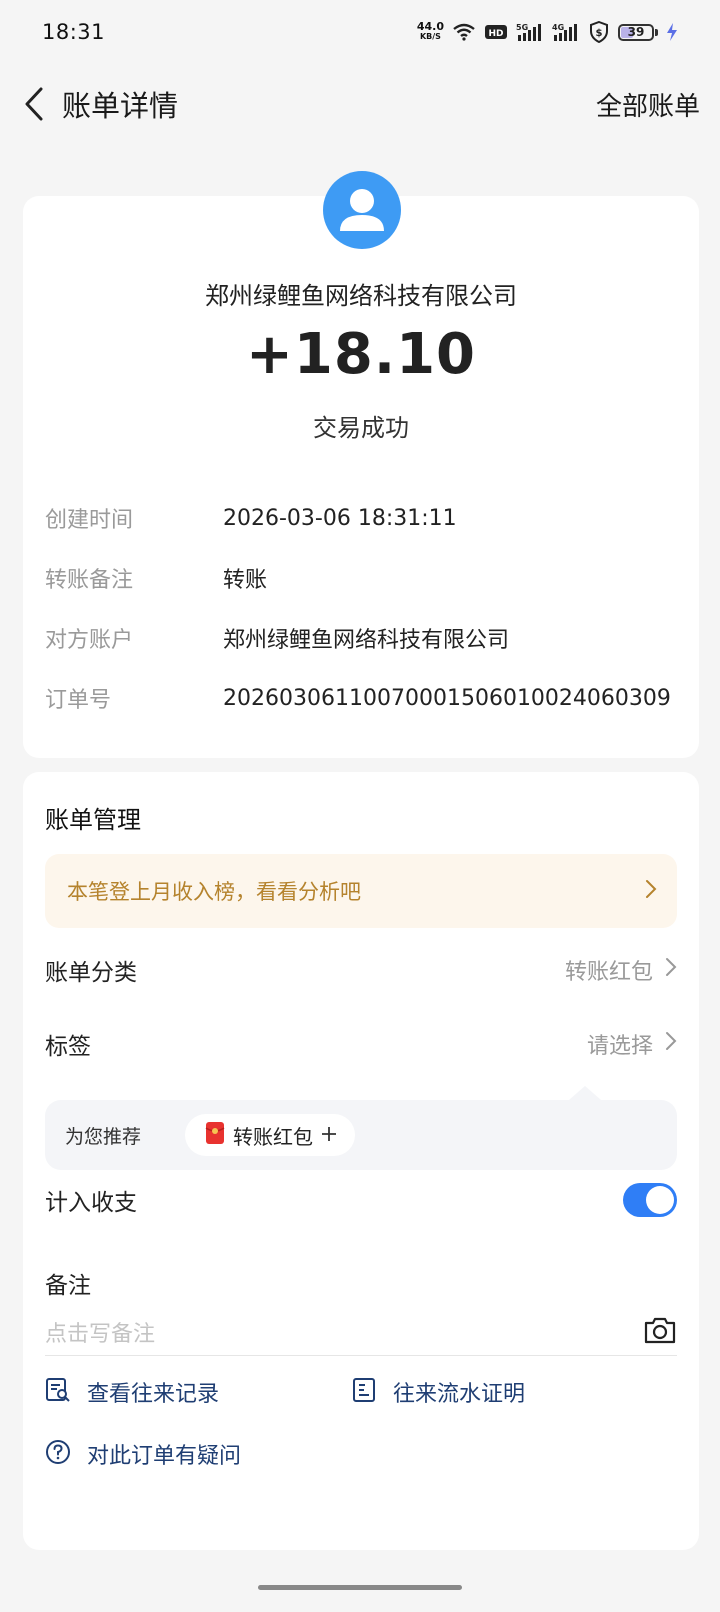 The width and height of the screenshot is (720, 1612). I want to click on recommend-tag-chip: 转账红包, so click(270, 1135).